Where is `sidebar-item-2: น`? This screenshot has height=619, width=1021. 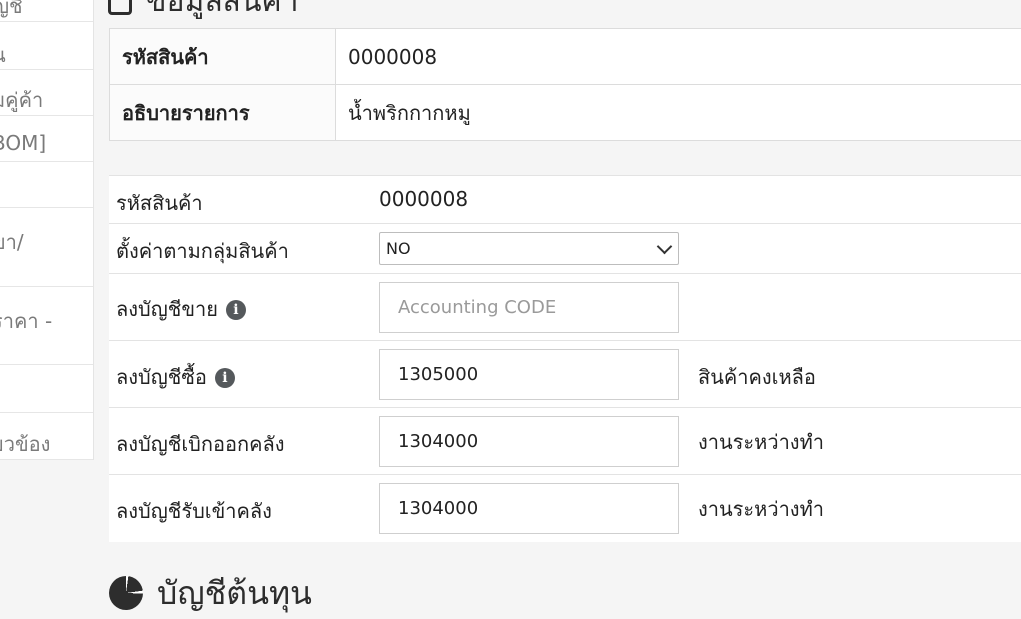 sidebar-item-2: น is located at coordinates (46, 46).